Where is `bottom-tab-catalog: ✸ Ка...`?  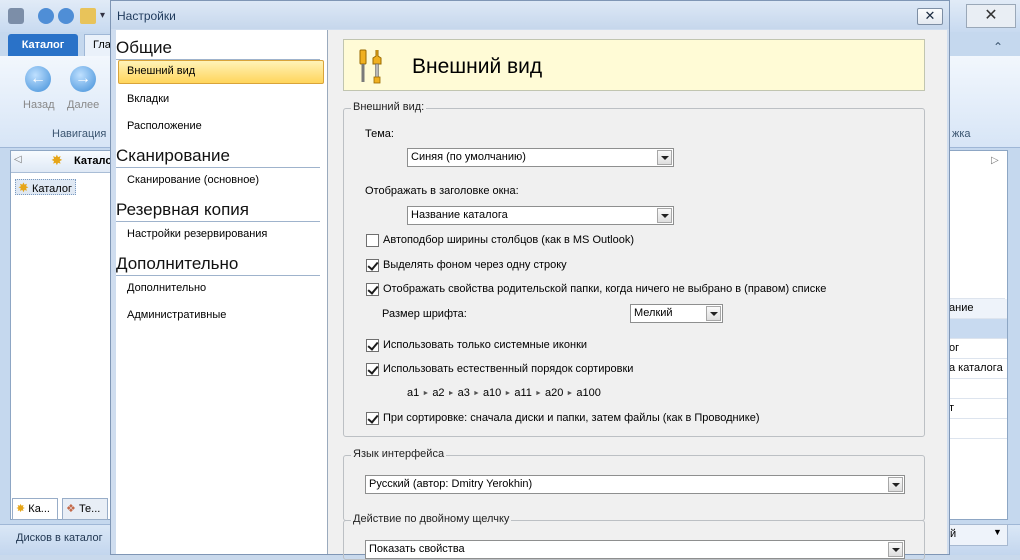 bottom-tab-catalog: ✸ Ка... is located at coordinates (35, 509).